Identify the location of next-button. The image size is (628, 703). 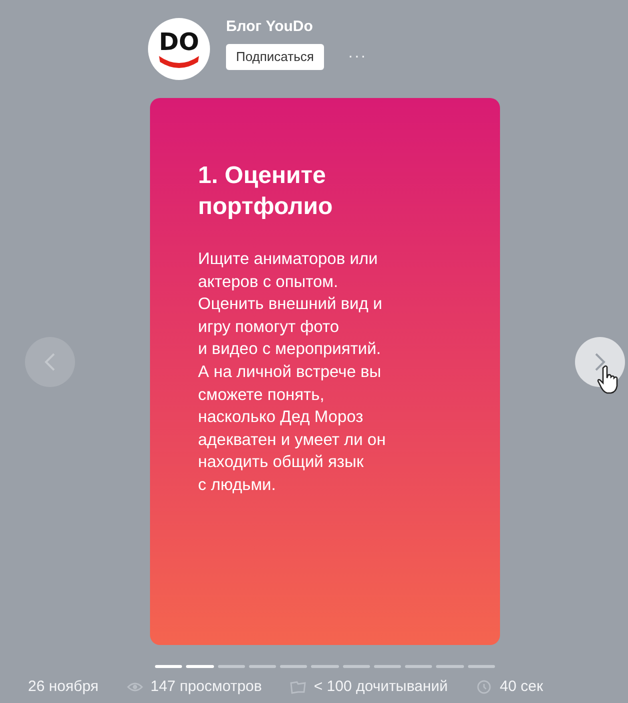
(600, 362).